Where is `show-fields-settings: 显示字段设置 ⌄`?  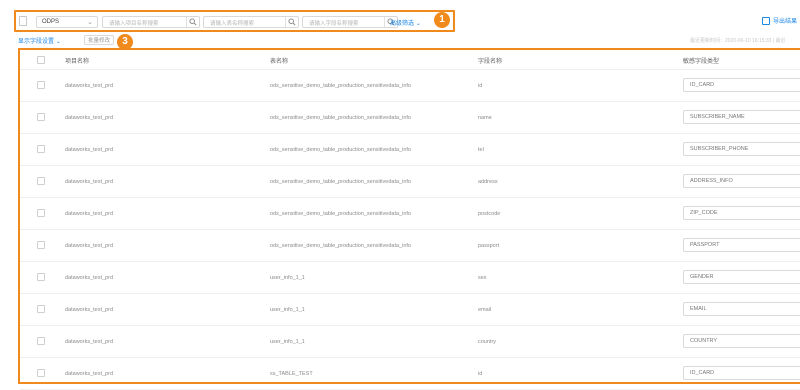 show-fields-settings: 显示字段设置 ⌄ is located at coordinates (39, 40).